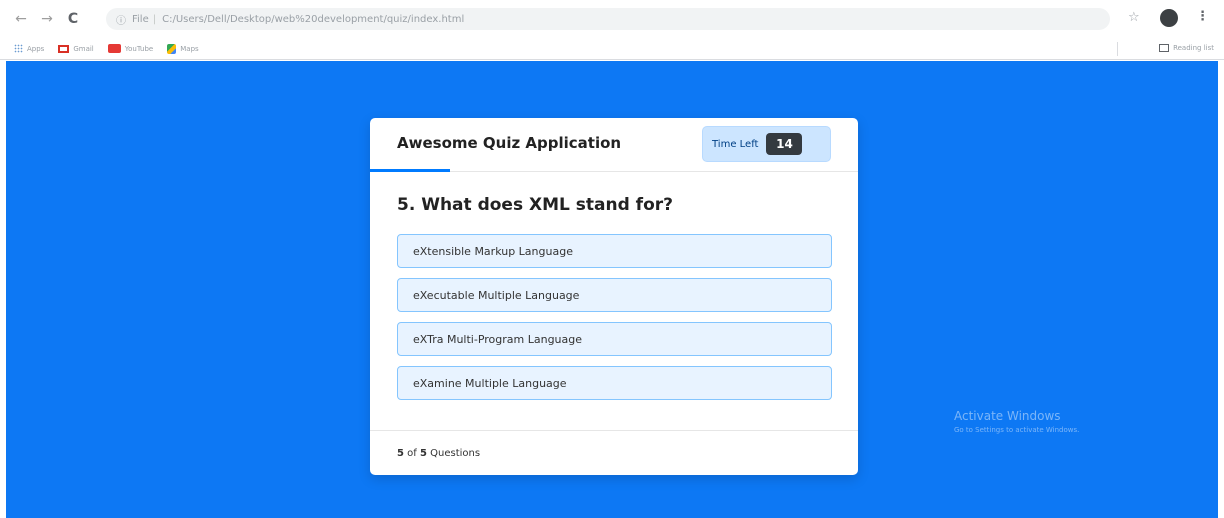 The height and width of the screenshot is (518, 1224). Describe the element at coordinates (21, 19) in the screenshot. I see `back-arrow-icon: ←` at that location.